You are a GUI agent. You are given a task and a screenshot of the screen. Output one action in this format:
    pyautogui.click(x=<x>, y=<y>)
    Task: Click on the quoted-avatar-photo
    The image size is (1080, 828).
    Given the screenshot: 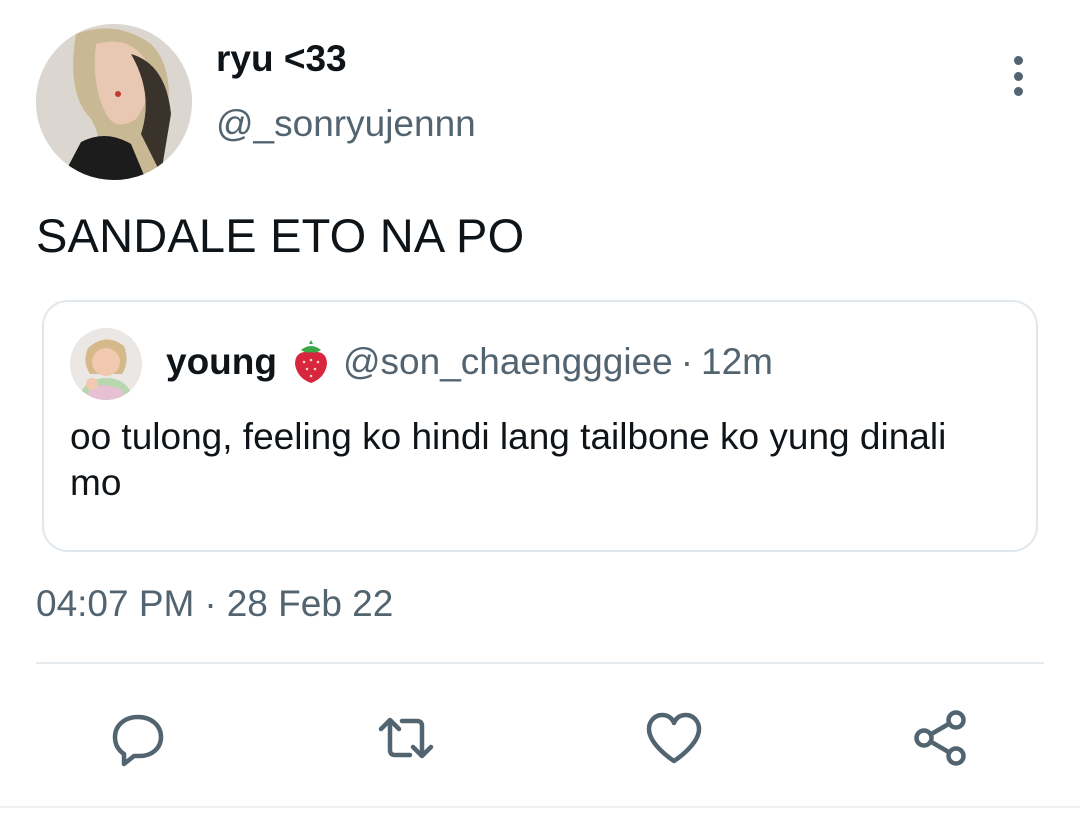 What is the action you would take?
    pyautogui.click(x=106, y=364)
    